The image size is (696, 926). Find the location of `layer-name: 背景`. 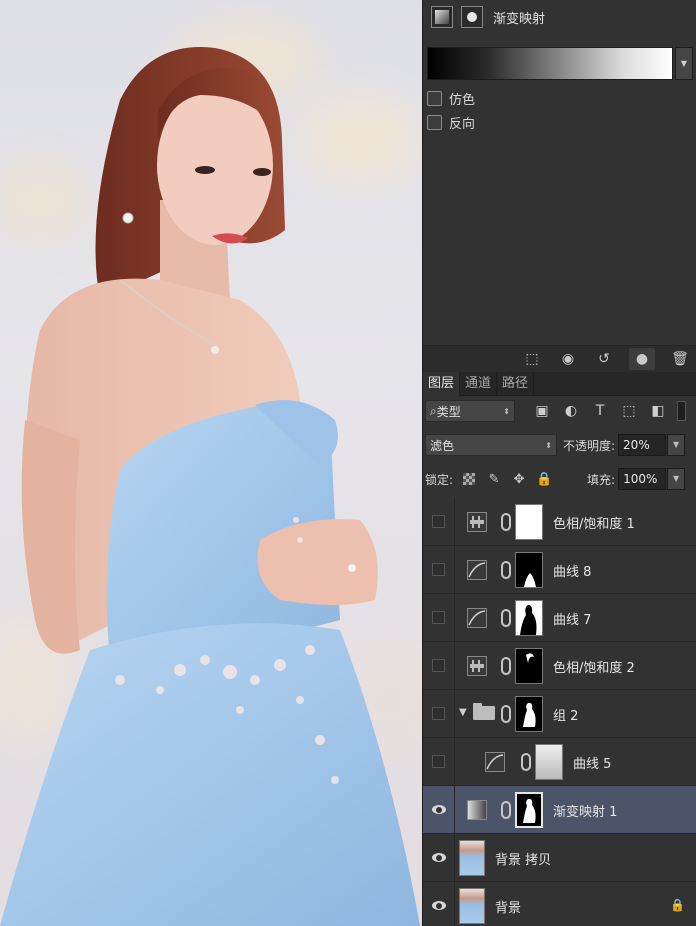

layer-name: 背景 is located at coordinates (508, 908).